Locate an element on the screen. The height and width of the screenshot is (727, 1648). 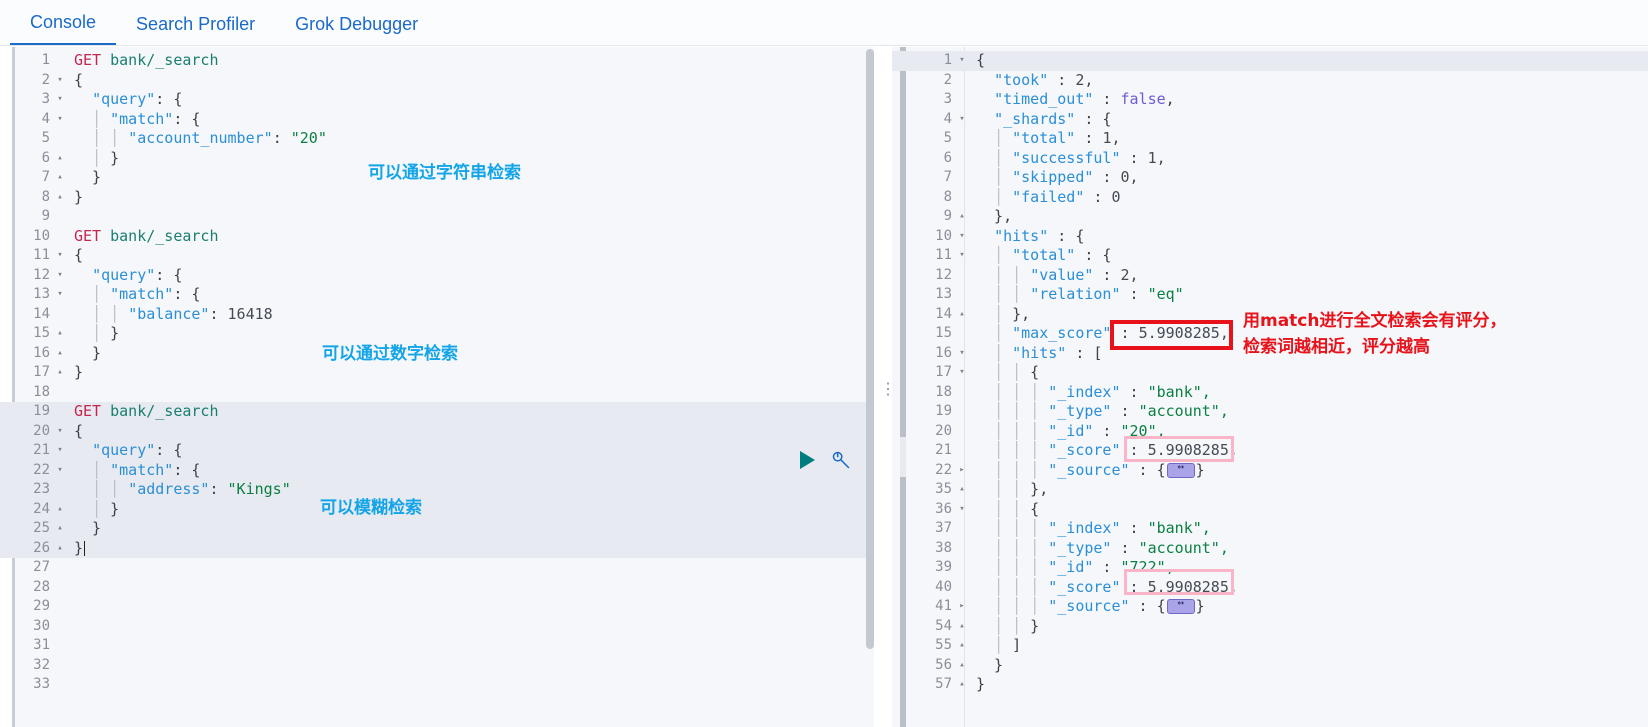
code-line: 15 ▴ │ } is located at coordinates (437, 334).